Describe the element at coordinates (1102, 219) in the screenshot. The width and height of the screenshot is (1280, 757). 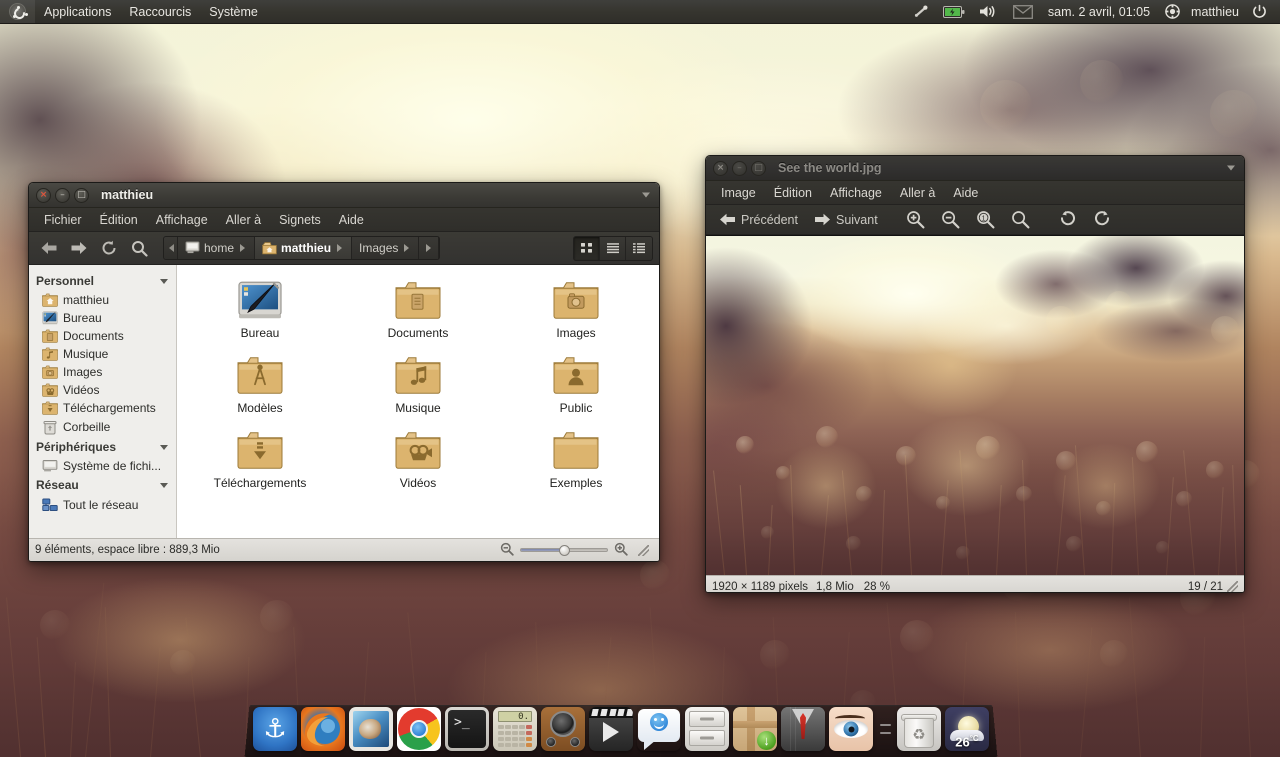
I see `rotate-right-button` at that location.